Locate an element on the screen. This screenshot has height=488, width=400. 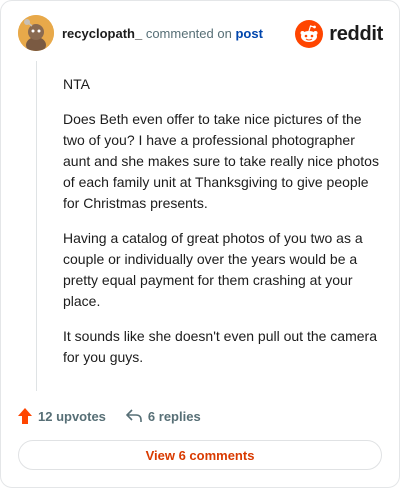
comment-header: recyclopath_ commented on post reddit is located at coordinates (200, 34).